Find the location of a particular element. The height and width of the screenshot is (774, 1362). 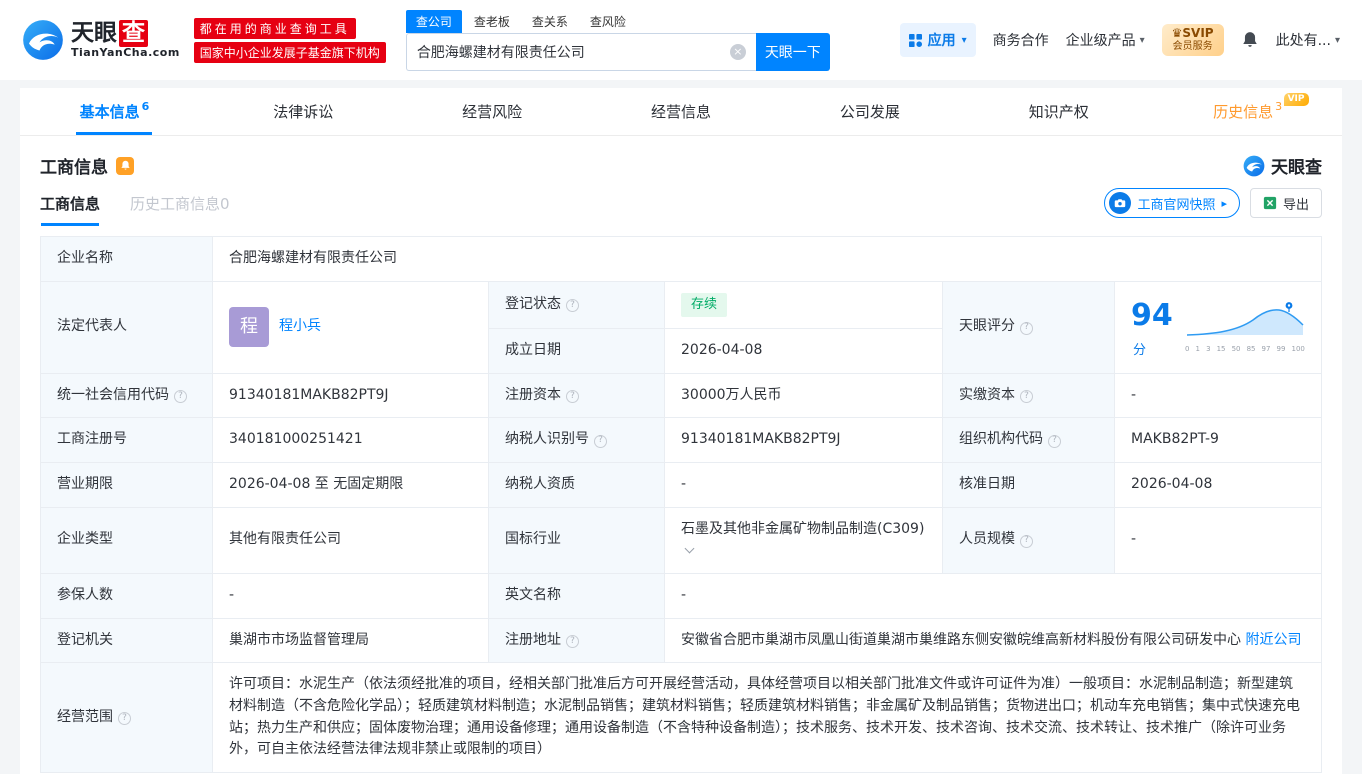

tab-operating-info: 经营信息 is located at coordinates (681, 111).